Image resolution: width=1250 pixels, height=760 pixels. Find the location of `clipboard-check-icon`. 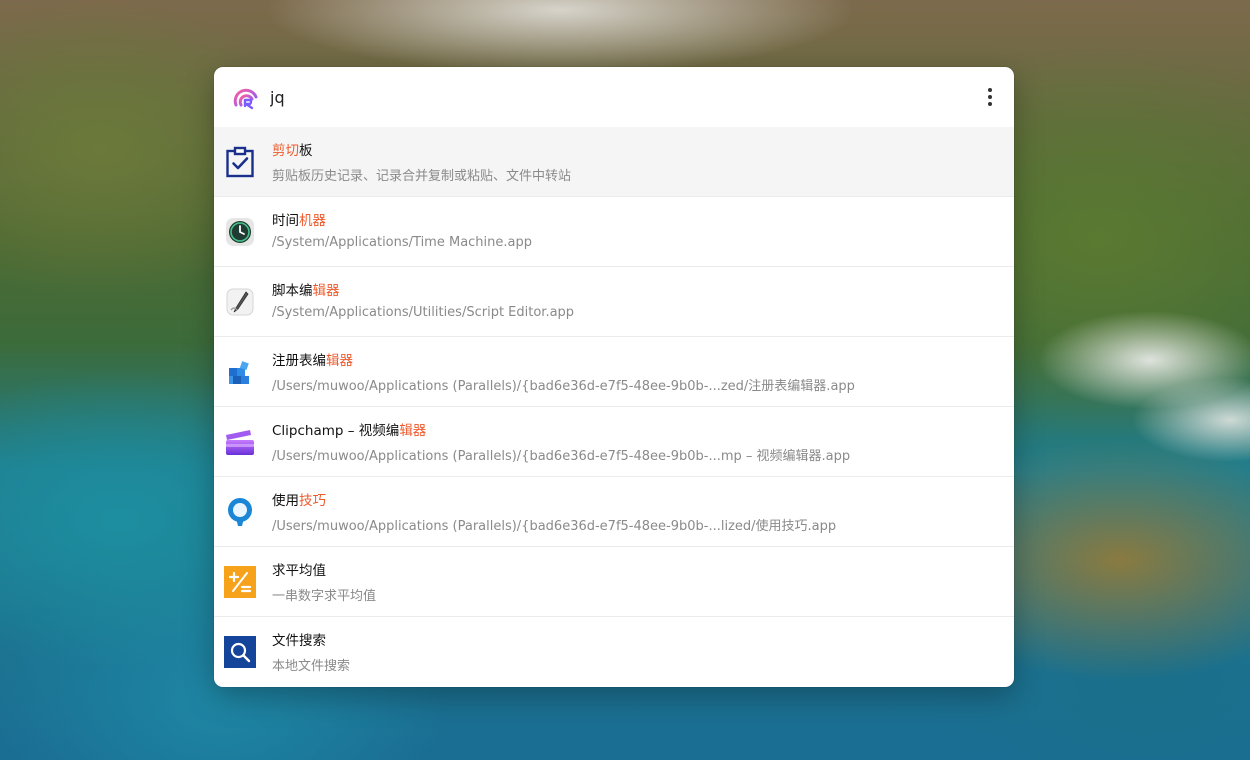

clipboard-check-icon is located at coordinates (240, 162).